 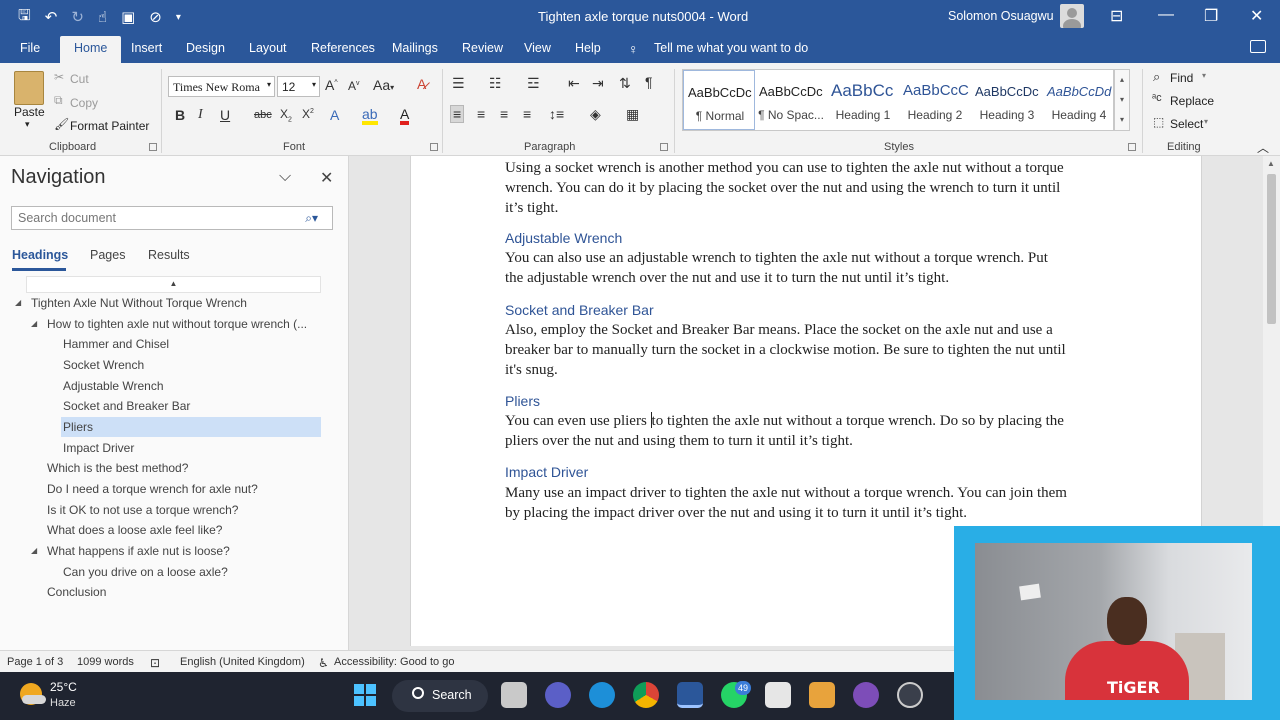 What do you see at coordinates (574, 83) in the screenshot?
I see `decrease-indent-icon: ⇤` at bounding box center [574, 83].